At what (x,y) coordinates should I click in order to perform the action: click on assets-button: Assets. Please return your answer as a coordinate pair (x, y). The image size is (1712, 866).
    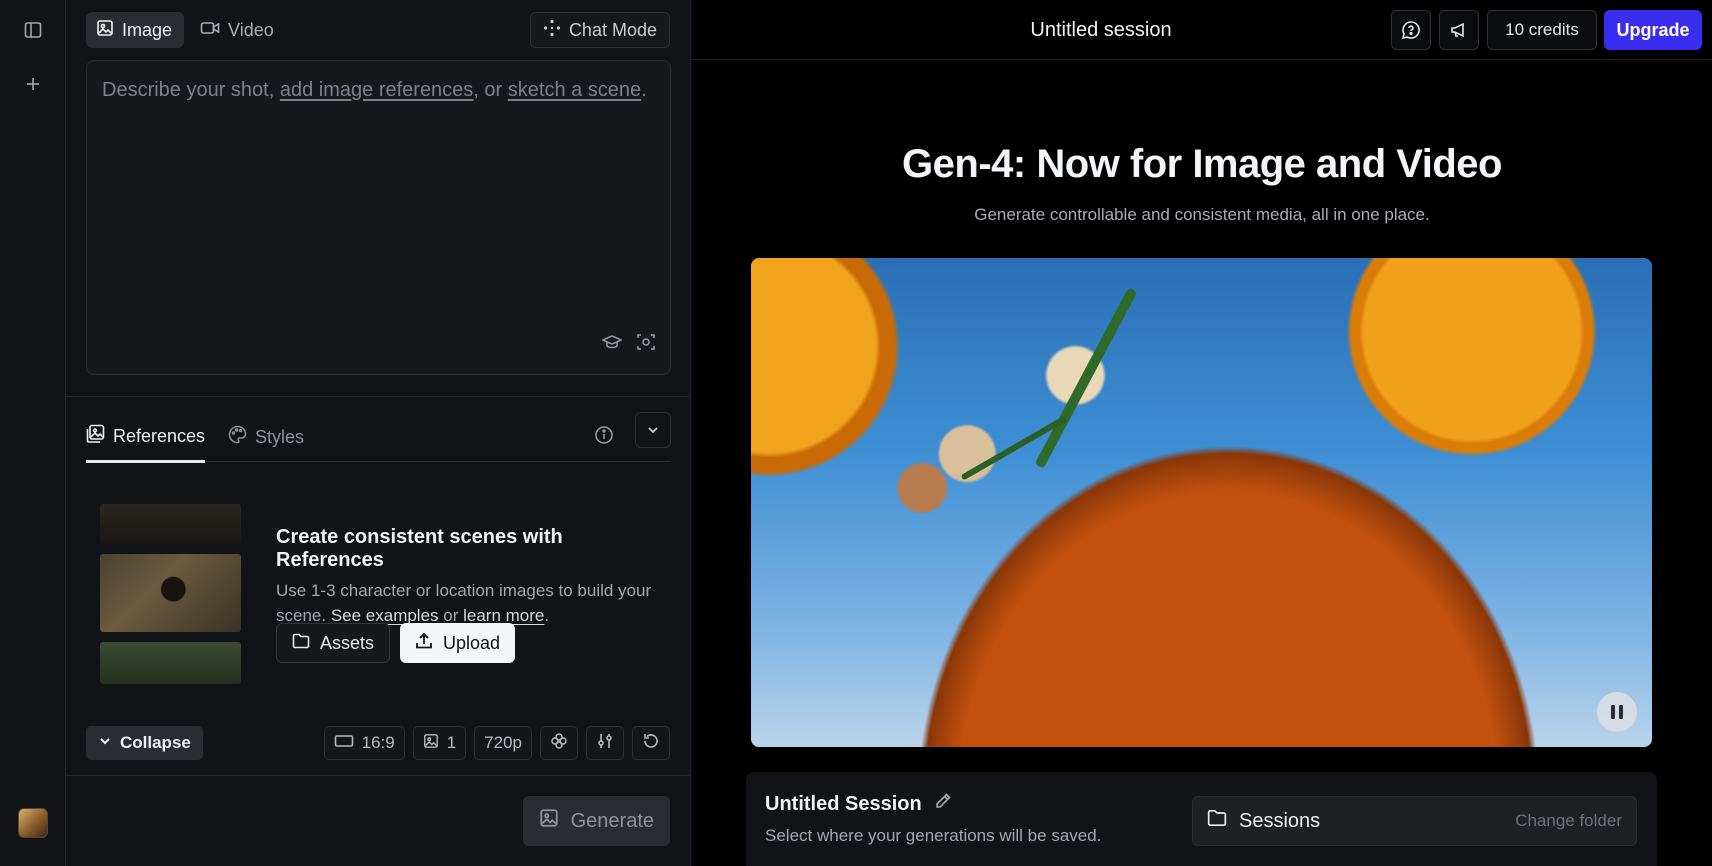
    Looking at the image, I should click on (333, 643).